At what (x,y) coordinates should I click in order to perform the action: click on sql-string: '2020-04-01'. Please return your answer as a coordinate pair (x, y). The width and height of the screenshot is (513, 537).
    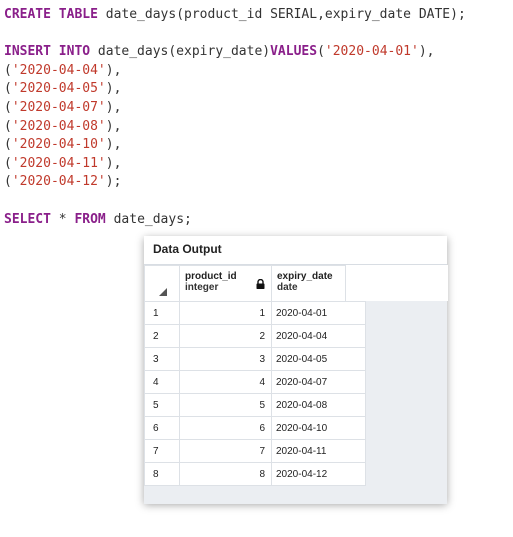
    Looking at the image, I should click on (371, 52).